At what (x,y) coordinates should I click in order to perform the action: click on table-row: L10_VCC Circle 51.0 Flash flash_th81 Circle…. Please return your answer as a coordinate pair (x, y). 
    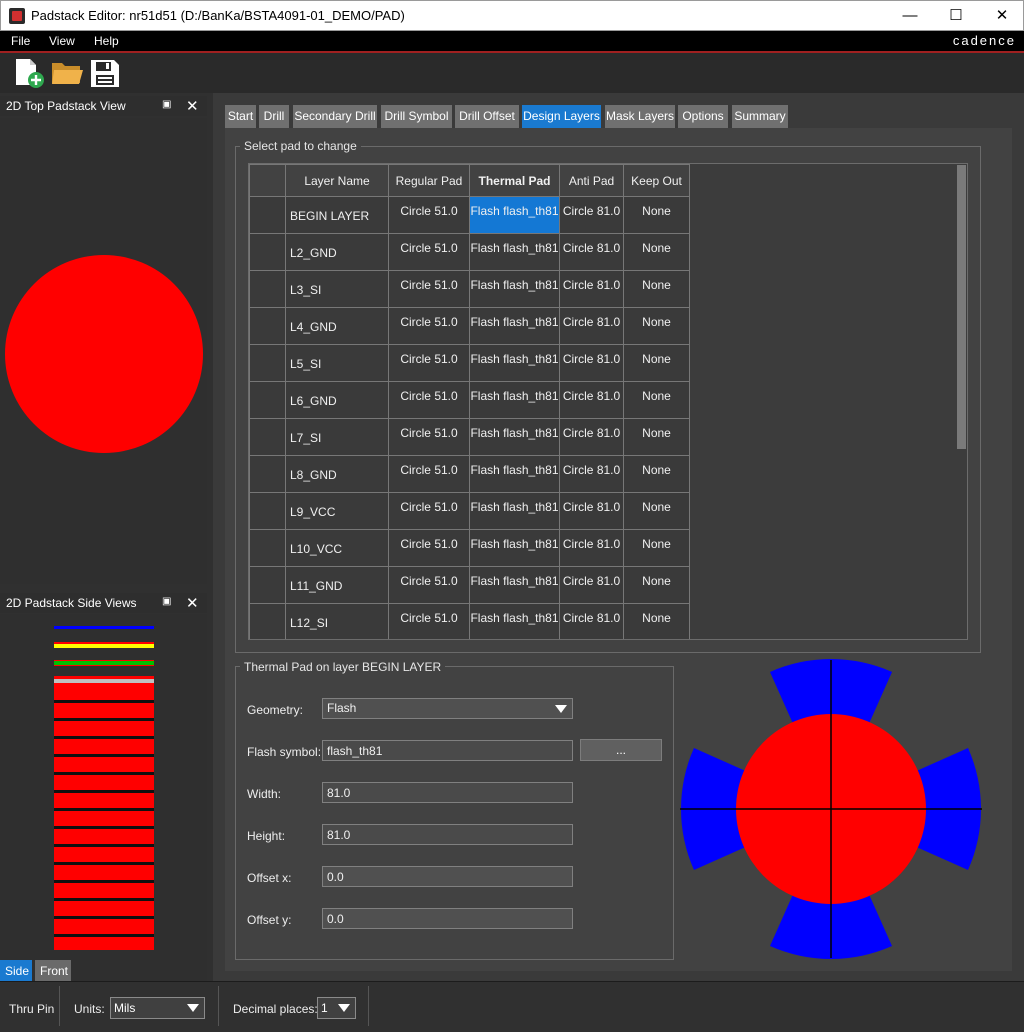
    Looking at the image, I should click on (469, 548).